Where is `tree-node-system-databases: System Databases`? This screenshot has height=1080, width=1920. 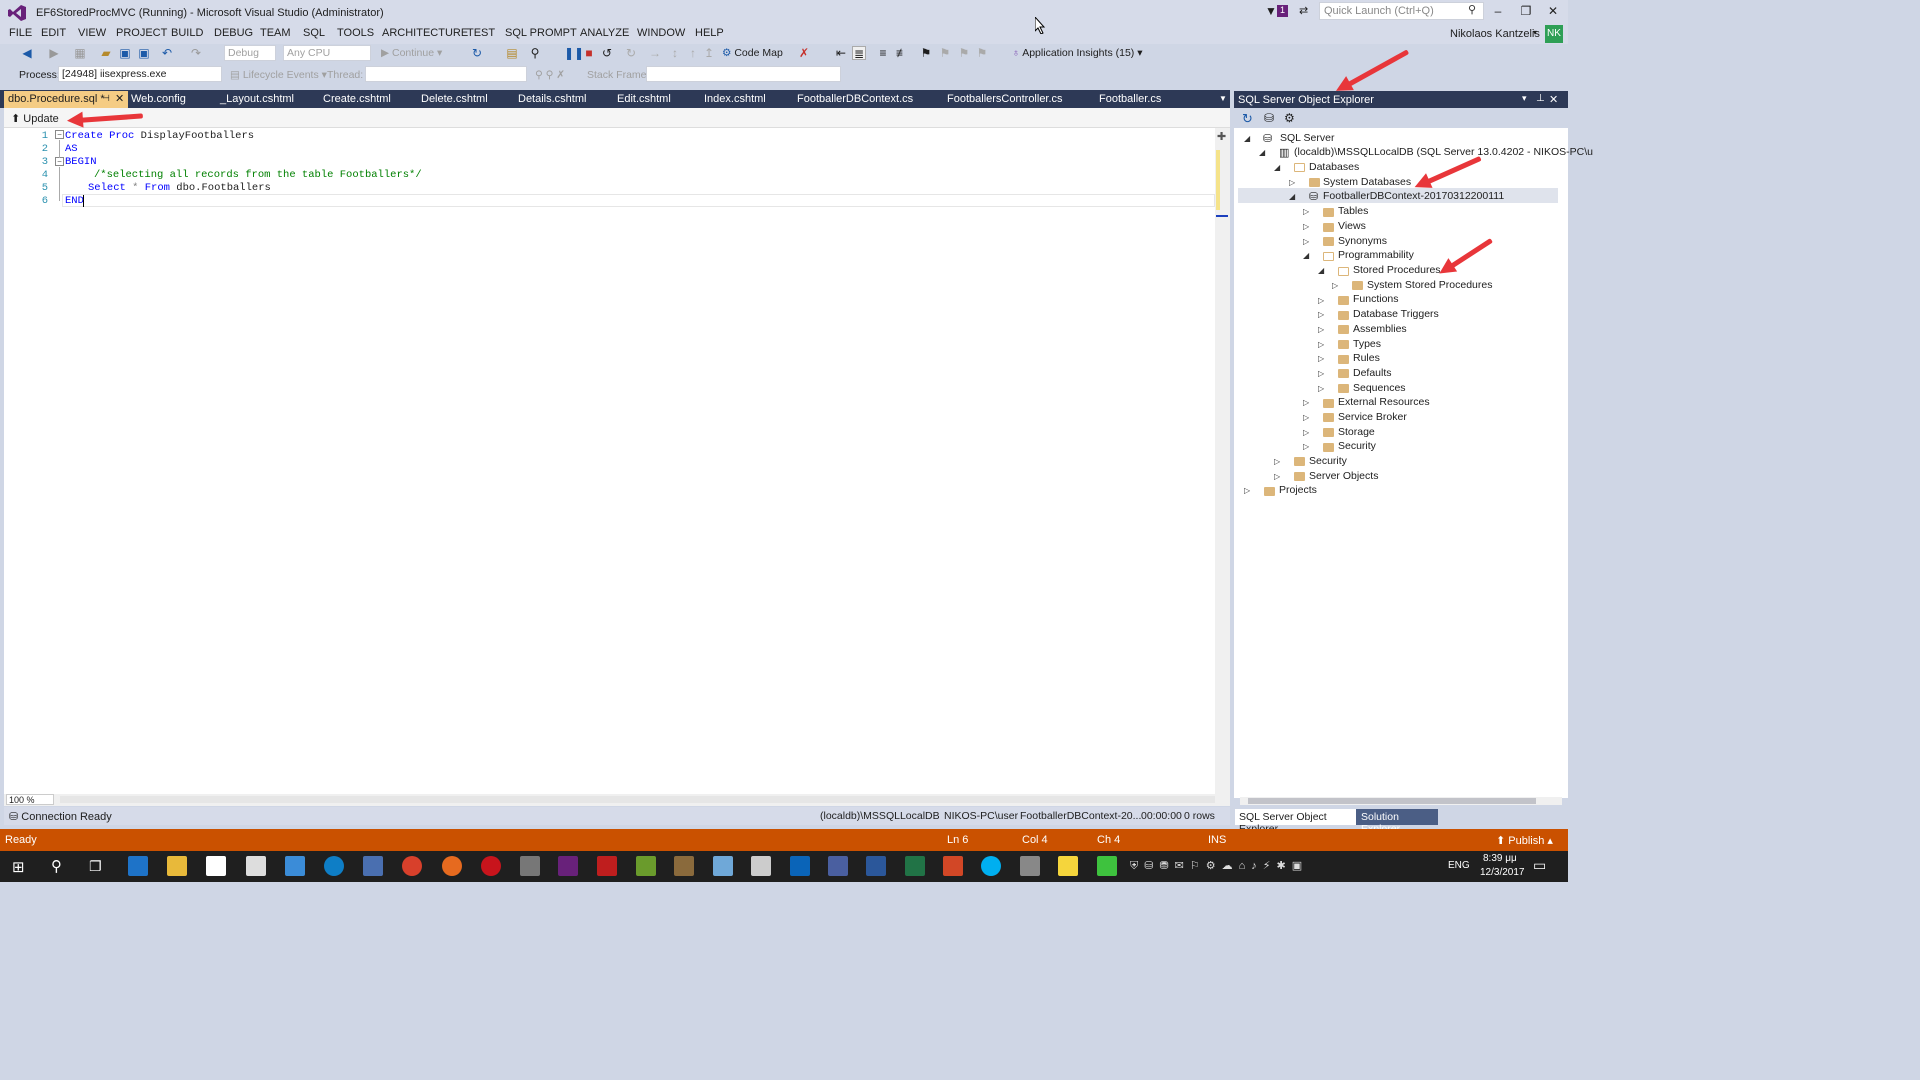
tree-node-system-databases: System Databases is located at coordinates (1367, 182).